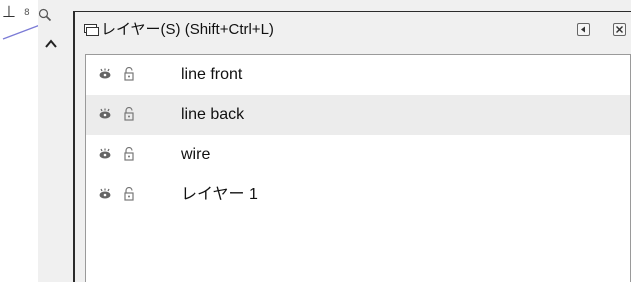 This screenshot has width=631, height=282. What do you see at coordinates (9, 12) in the screenshot?
I see `ruler-icon: ⊥` at bounding box center [9, 12].